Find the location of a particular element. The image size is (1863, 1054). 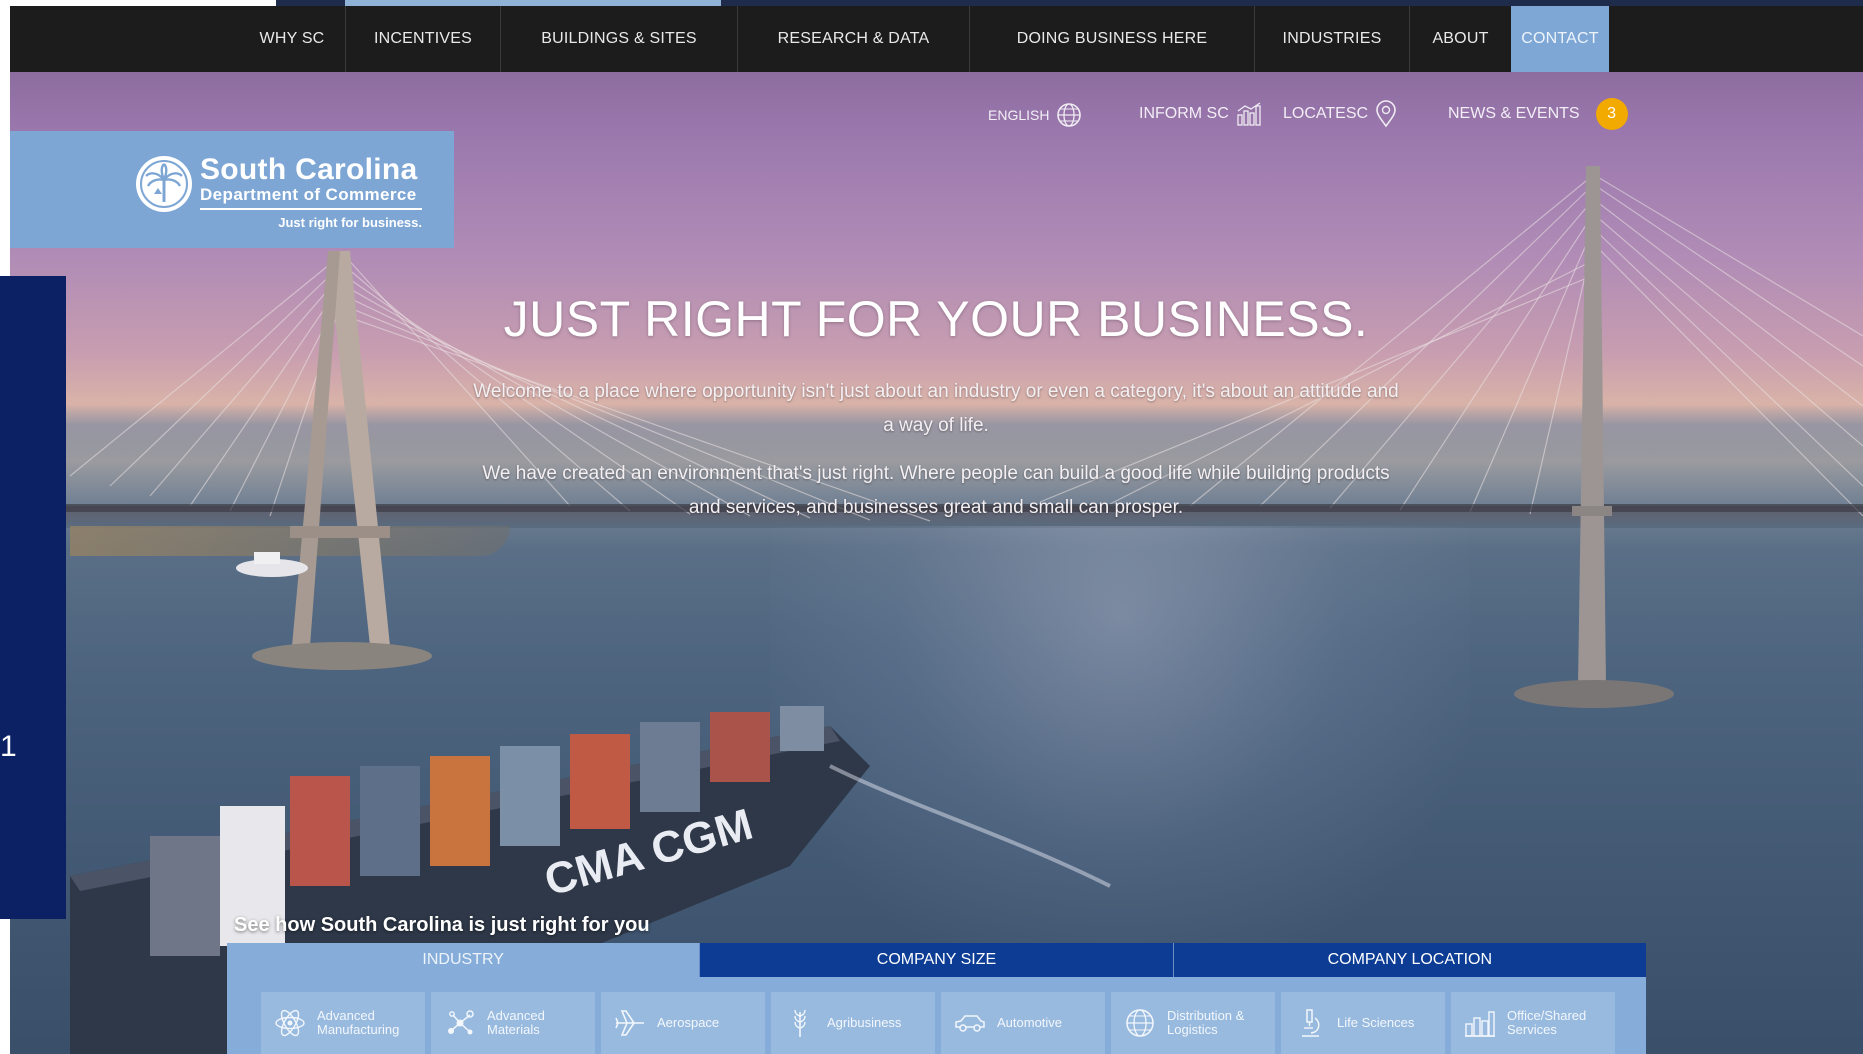

industry-card-label: Life Sciences is located at coordinates (1376, 1022).